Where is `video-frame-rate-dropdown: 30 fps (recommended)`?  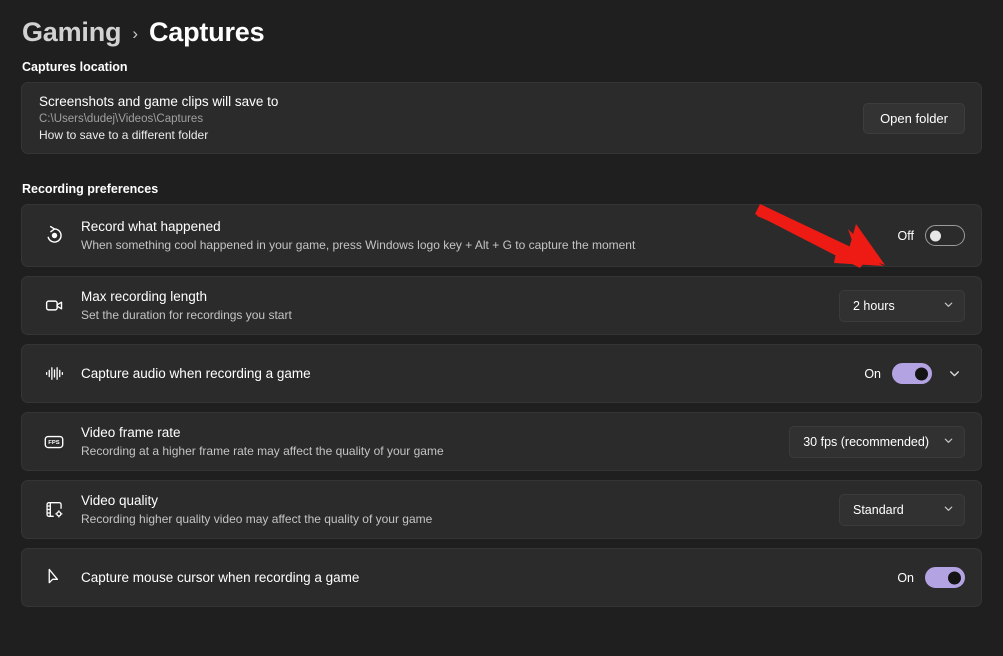
video-frame-rate-dropdown: 30 fps (recommended) is located at coordinates (877, 441).